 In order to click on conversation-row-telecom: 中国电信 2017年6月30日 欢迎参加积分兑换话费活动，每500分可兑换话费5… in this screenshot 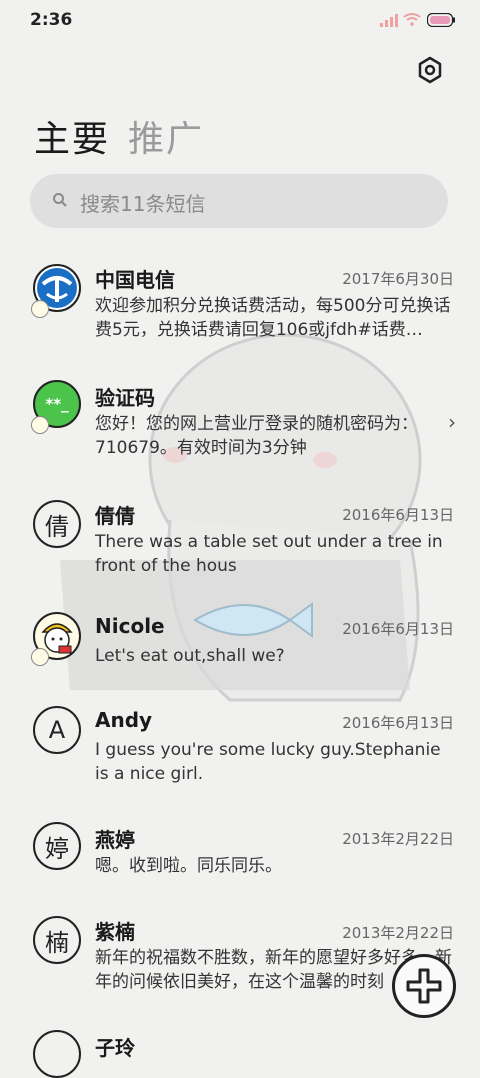, I will do `click(240, 310)`.